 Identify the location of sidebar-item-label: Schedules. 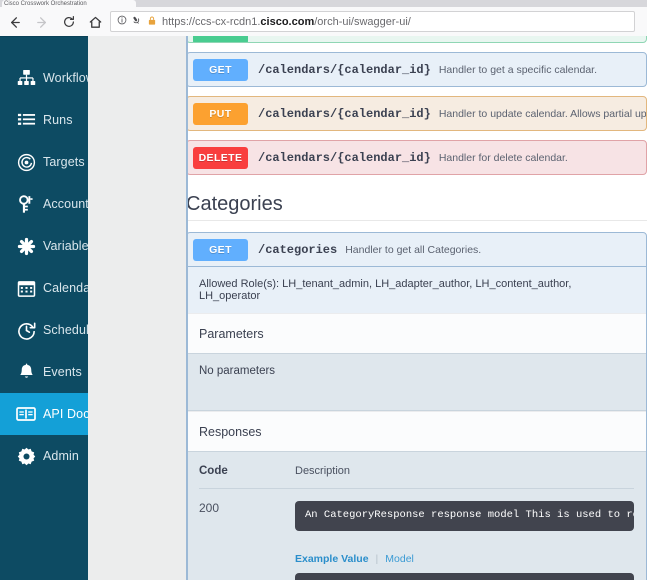
(65, 330).